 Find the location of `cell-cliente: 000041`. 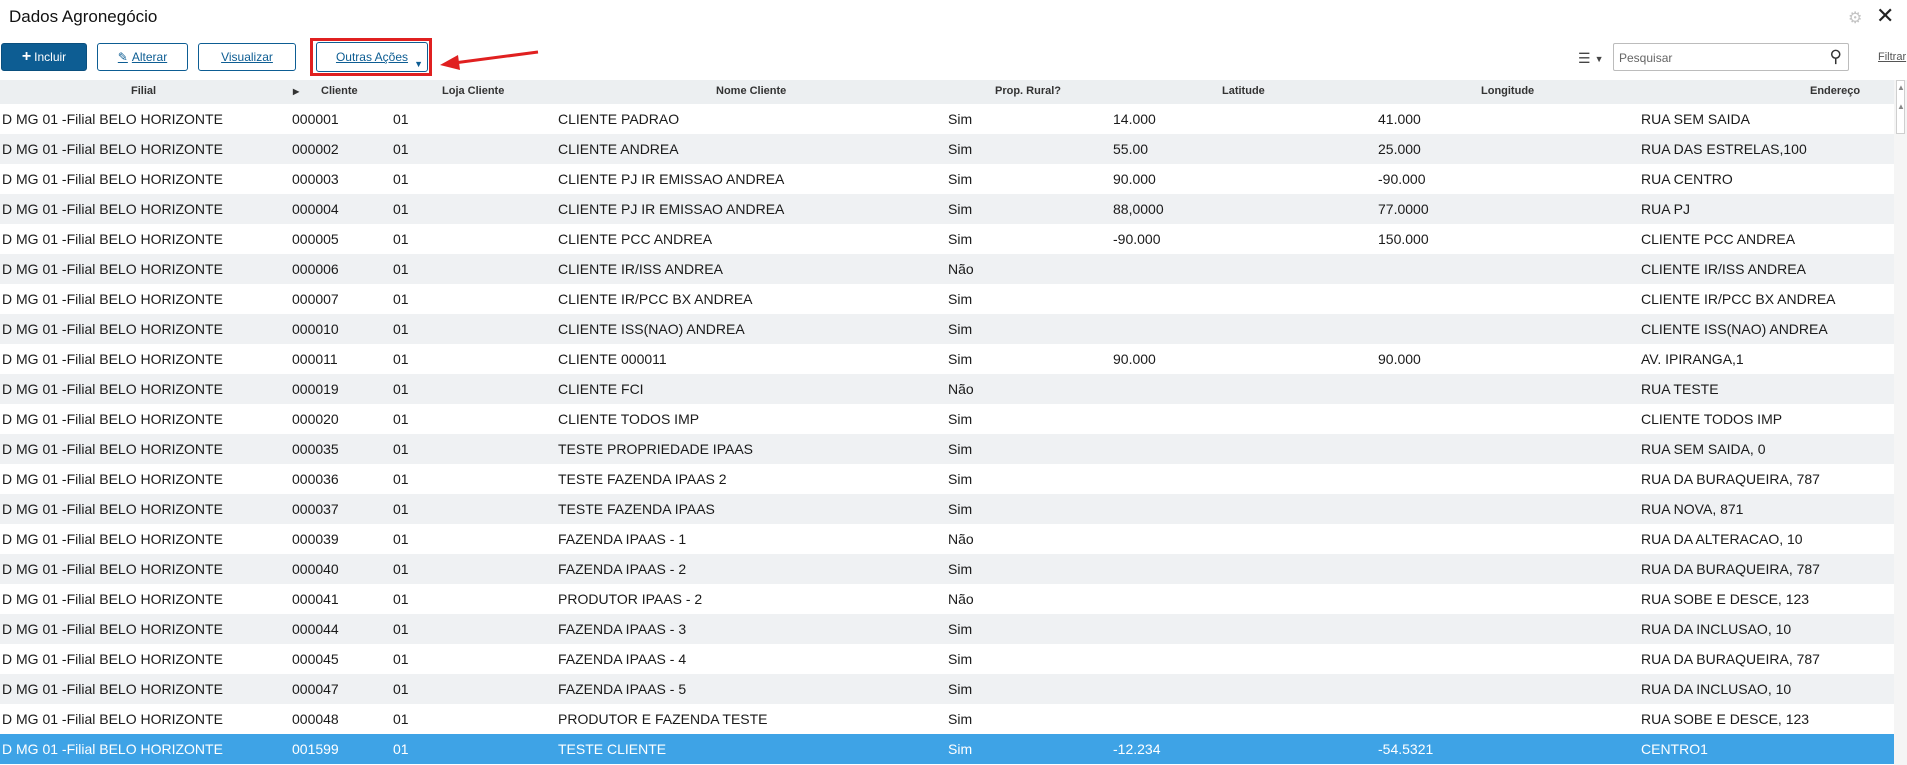

cell-cliente: 000041 is located at coordinates (315, 599).